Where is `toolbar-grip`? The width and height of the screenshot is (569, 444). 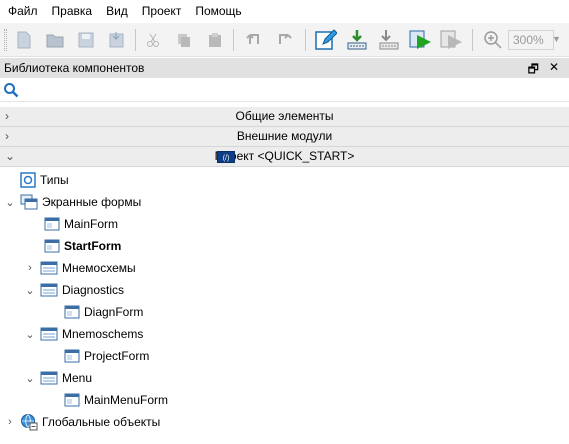
toolbar-grip is located at coordinates (5, 40).